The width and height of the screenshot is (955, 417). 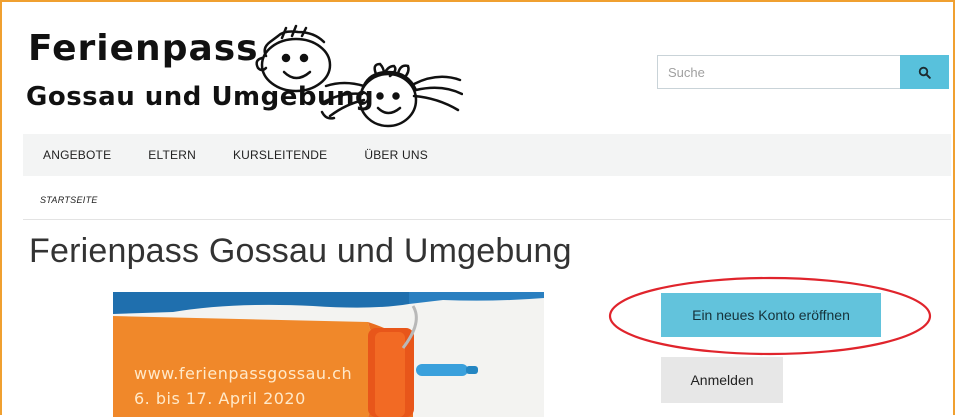 What do you see at coordinates (487, 155) in the screenshot?
I see `main-nav: ANGEBOTE ELTERN KURSLEITENDE ÜBER UNS` at bounding box center [487, 155].